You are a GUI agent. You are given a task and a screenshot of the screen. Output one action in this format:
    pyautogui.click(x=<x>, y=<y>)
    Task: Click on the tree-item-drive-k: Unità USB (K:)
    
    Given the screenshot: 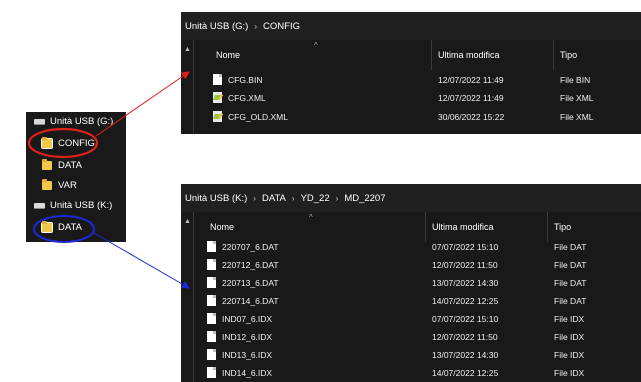 What is the action you would take?
    pyautogui.click(x=73, y=205)
    